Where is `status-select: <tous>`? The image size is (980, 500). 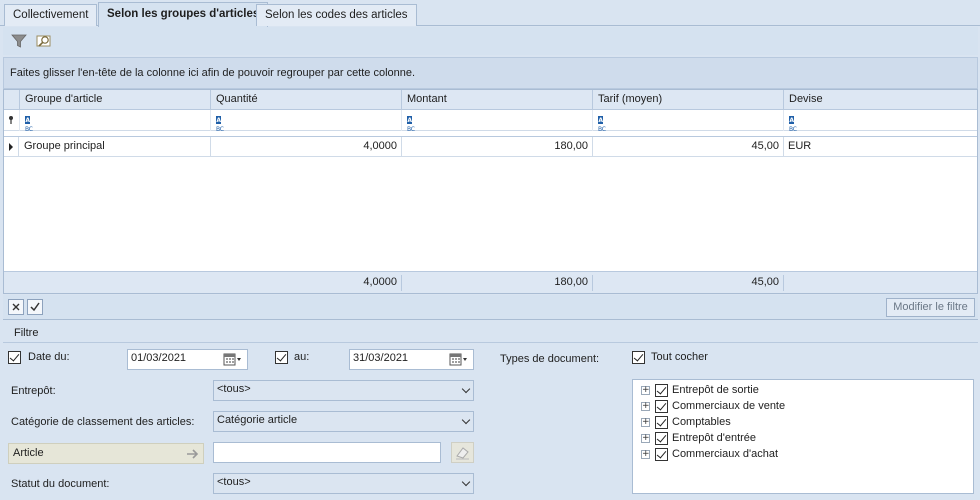
status-select: <tous> is located at coordinates (343, 483).